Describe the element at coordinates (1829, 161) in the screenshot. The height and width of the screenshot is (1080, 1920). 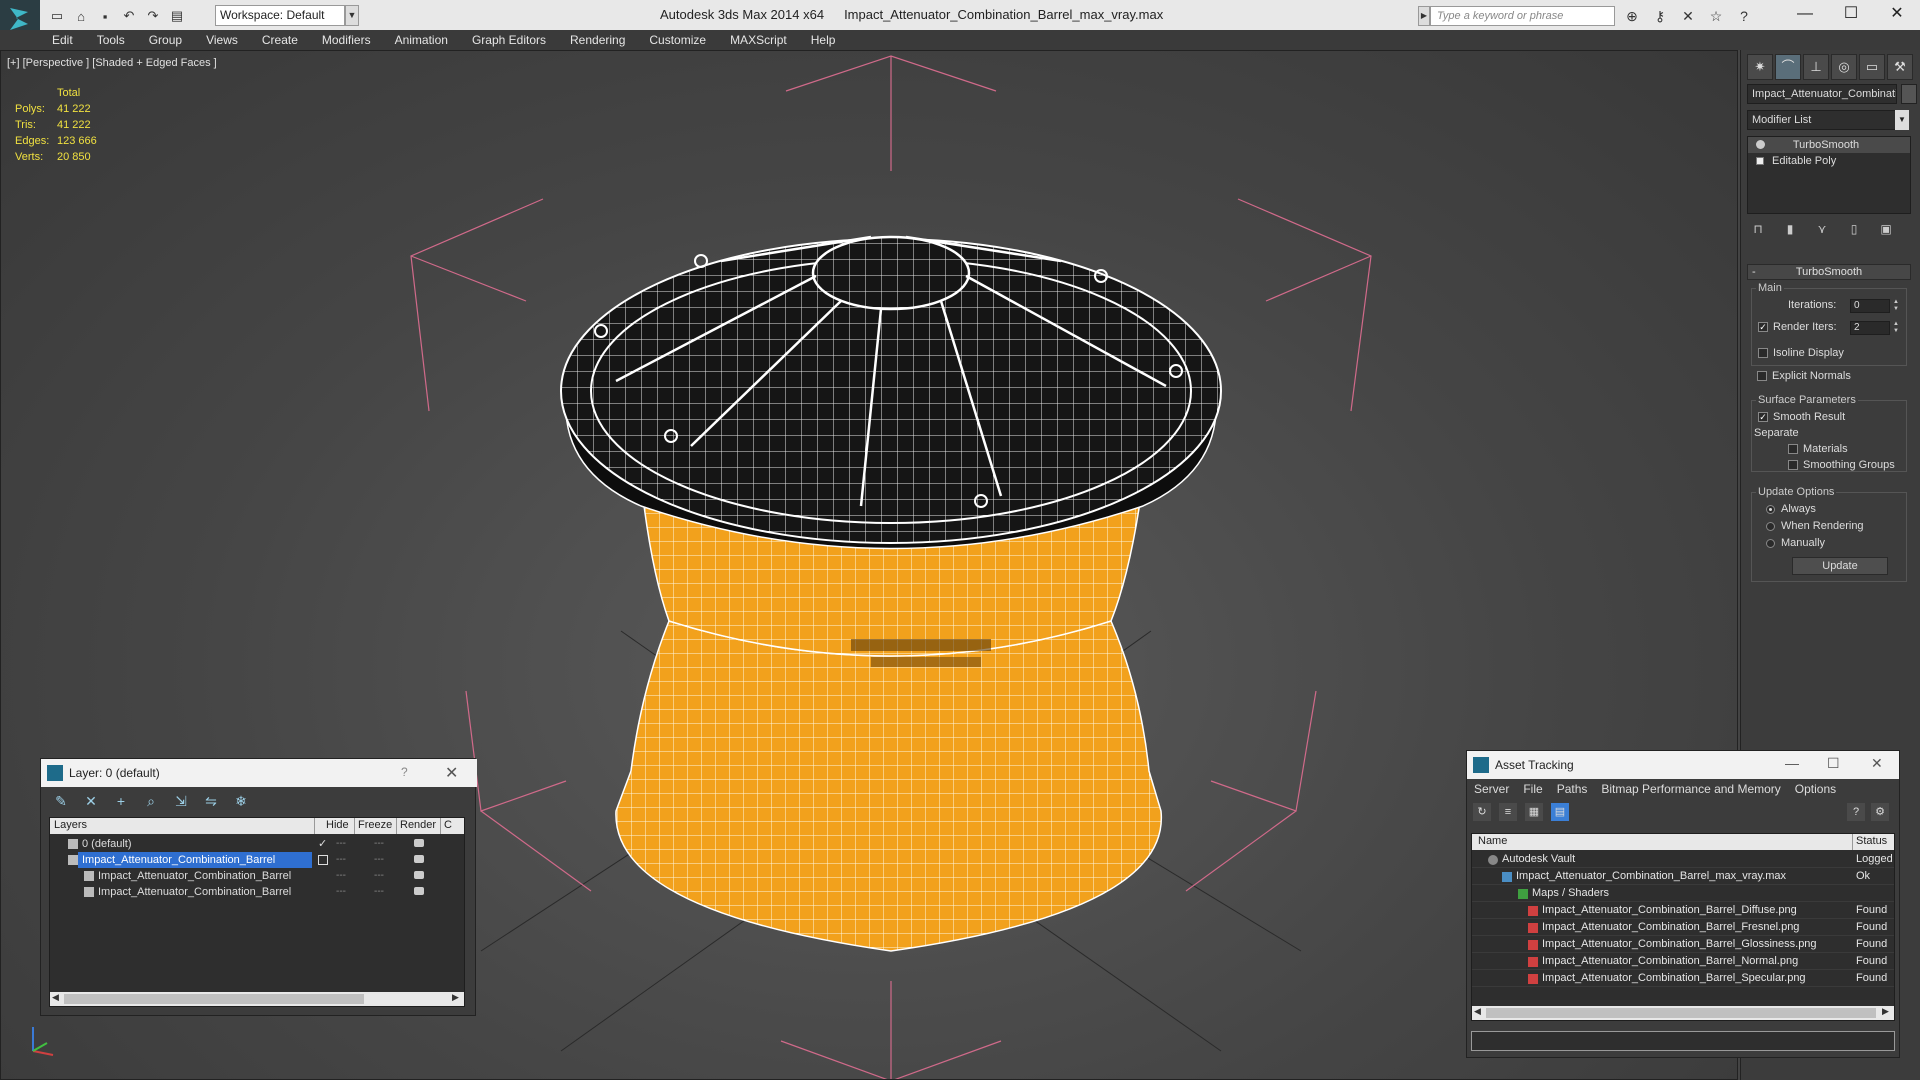
I see `stack-item-editable-poly: Editable Poly` at that location.